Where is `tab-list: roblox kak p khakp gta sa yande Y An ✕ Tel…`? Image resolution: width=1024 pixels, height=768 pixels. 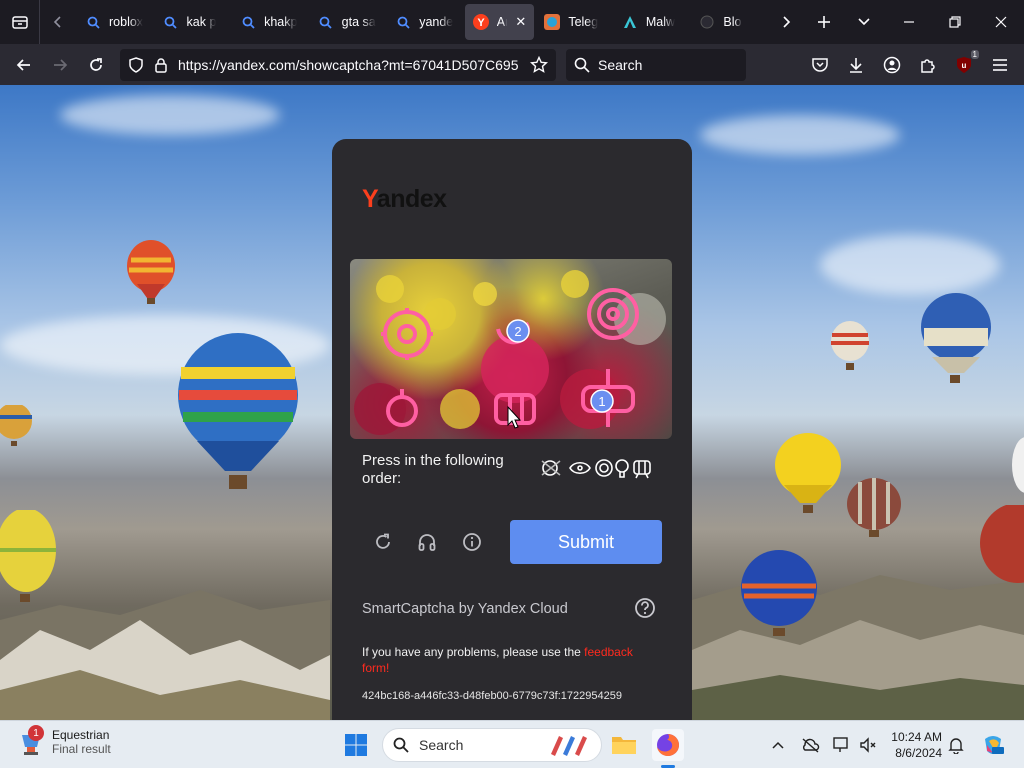
tab-list: roblox kak p khakp gta sa yande Y An ✕ Tel… is located at coordinates (422, 22).